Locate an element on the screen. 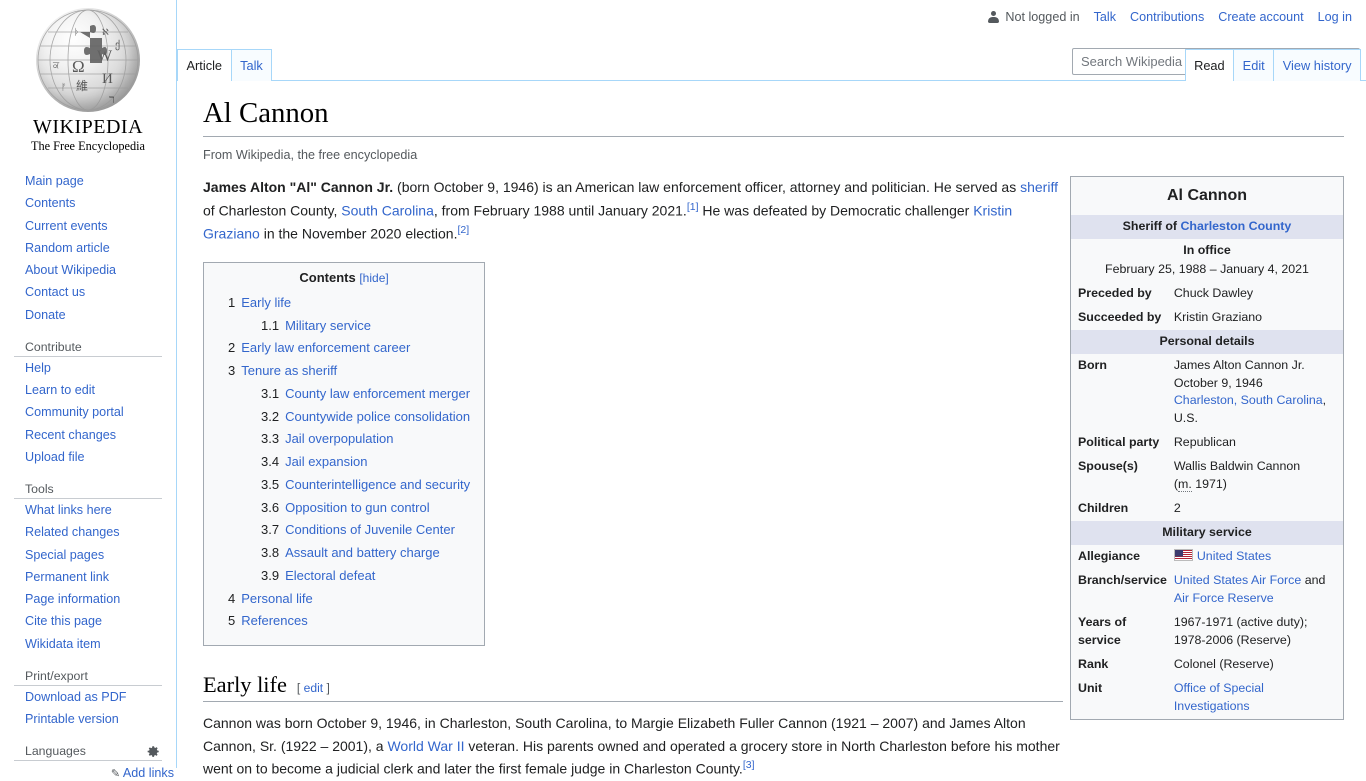  sidebar-item-current-events: Current events is located at coordinates (95, 226).